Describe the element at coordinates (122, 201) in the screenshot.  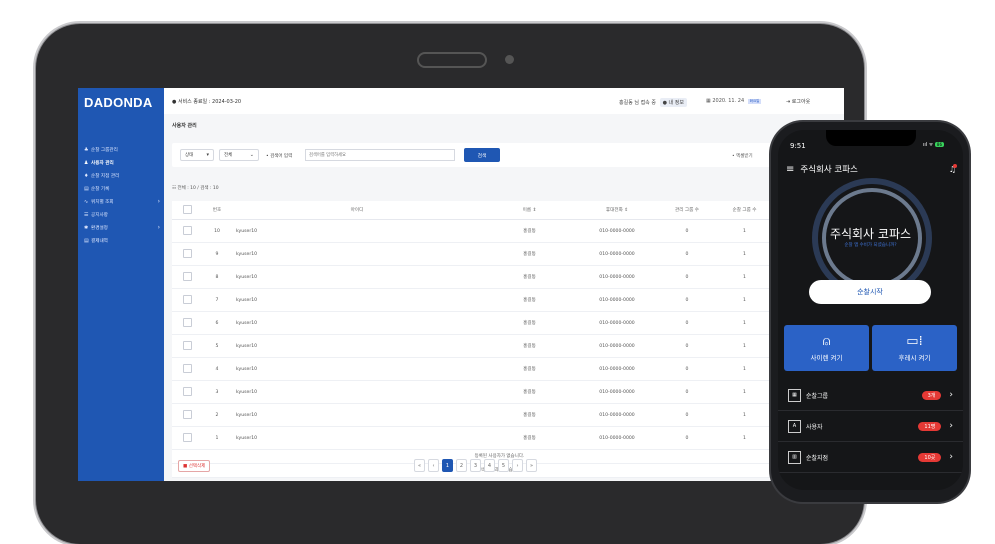
I see `sidebar-item-4: ∿ 위치별 조회 ›` at that location.